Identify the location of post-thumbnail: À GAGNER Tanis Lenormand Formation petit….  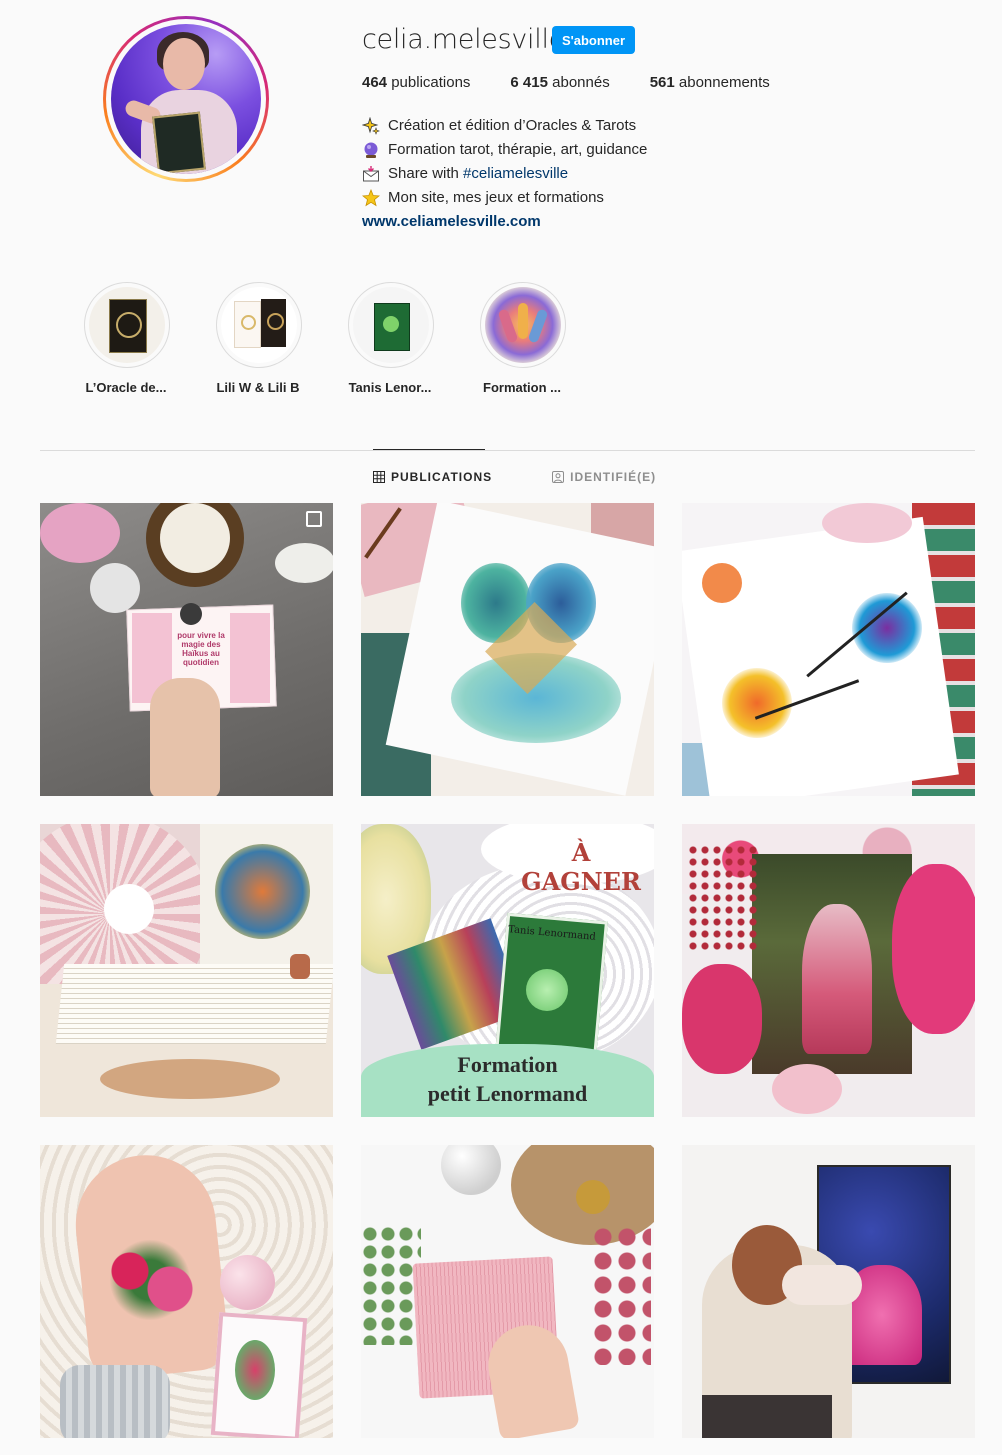
(507, 970).